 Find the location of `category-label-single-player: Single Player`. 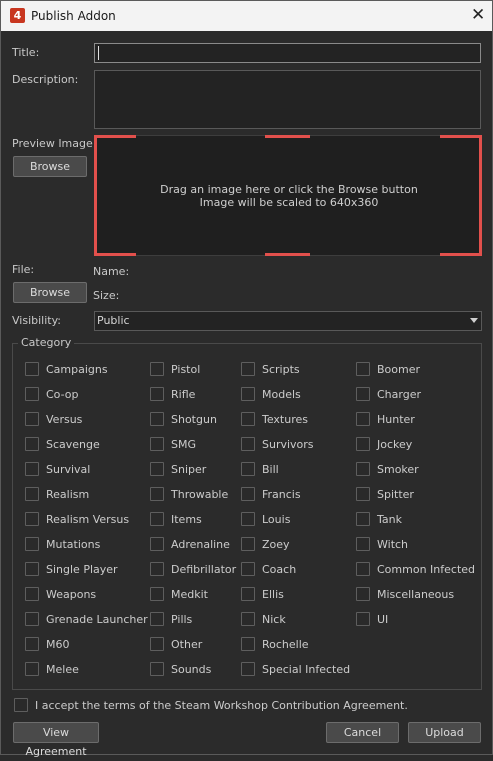

category-label-single-player: Single Player is located at coordinates (82, 569).